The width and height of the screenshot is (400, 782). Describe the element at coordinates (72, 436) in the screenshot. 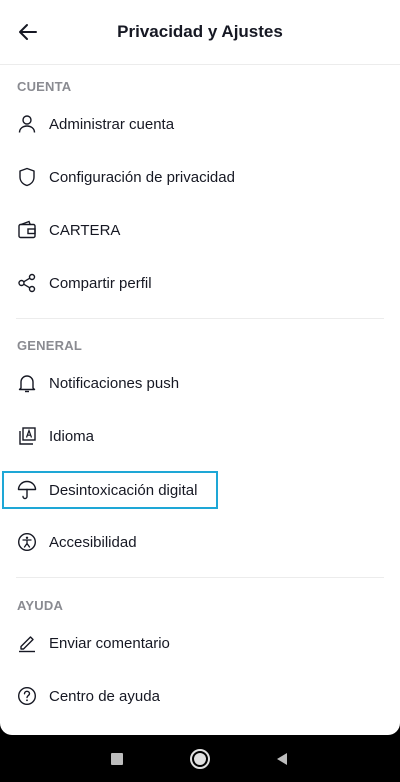

I see `menu-item-label: Idioma` at that location.